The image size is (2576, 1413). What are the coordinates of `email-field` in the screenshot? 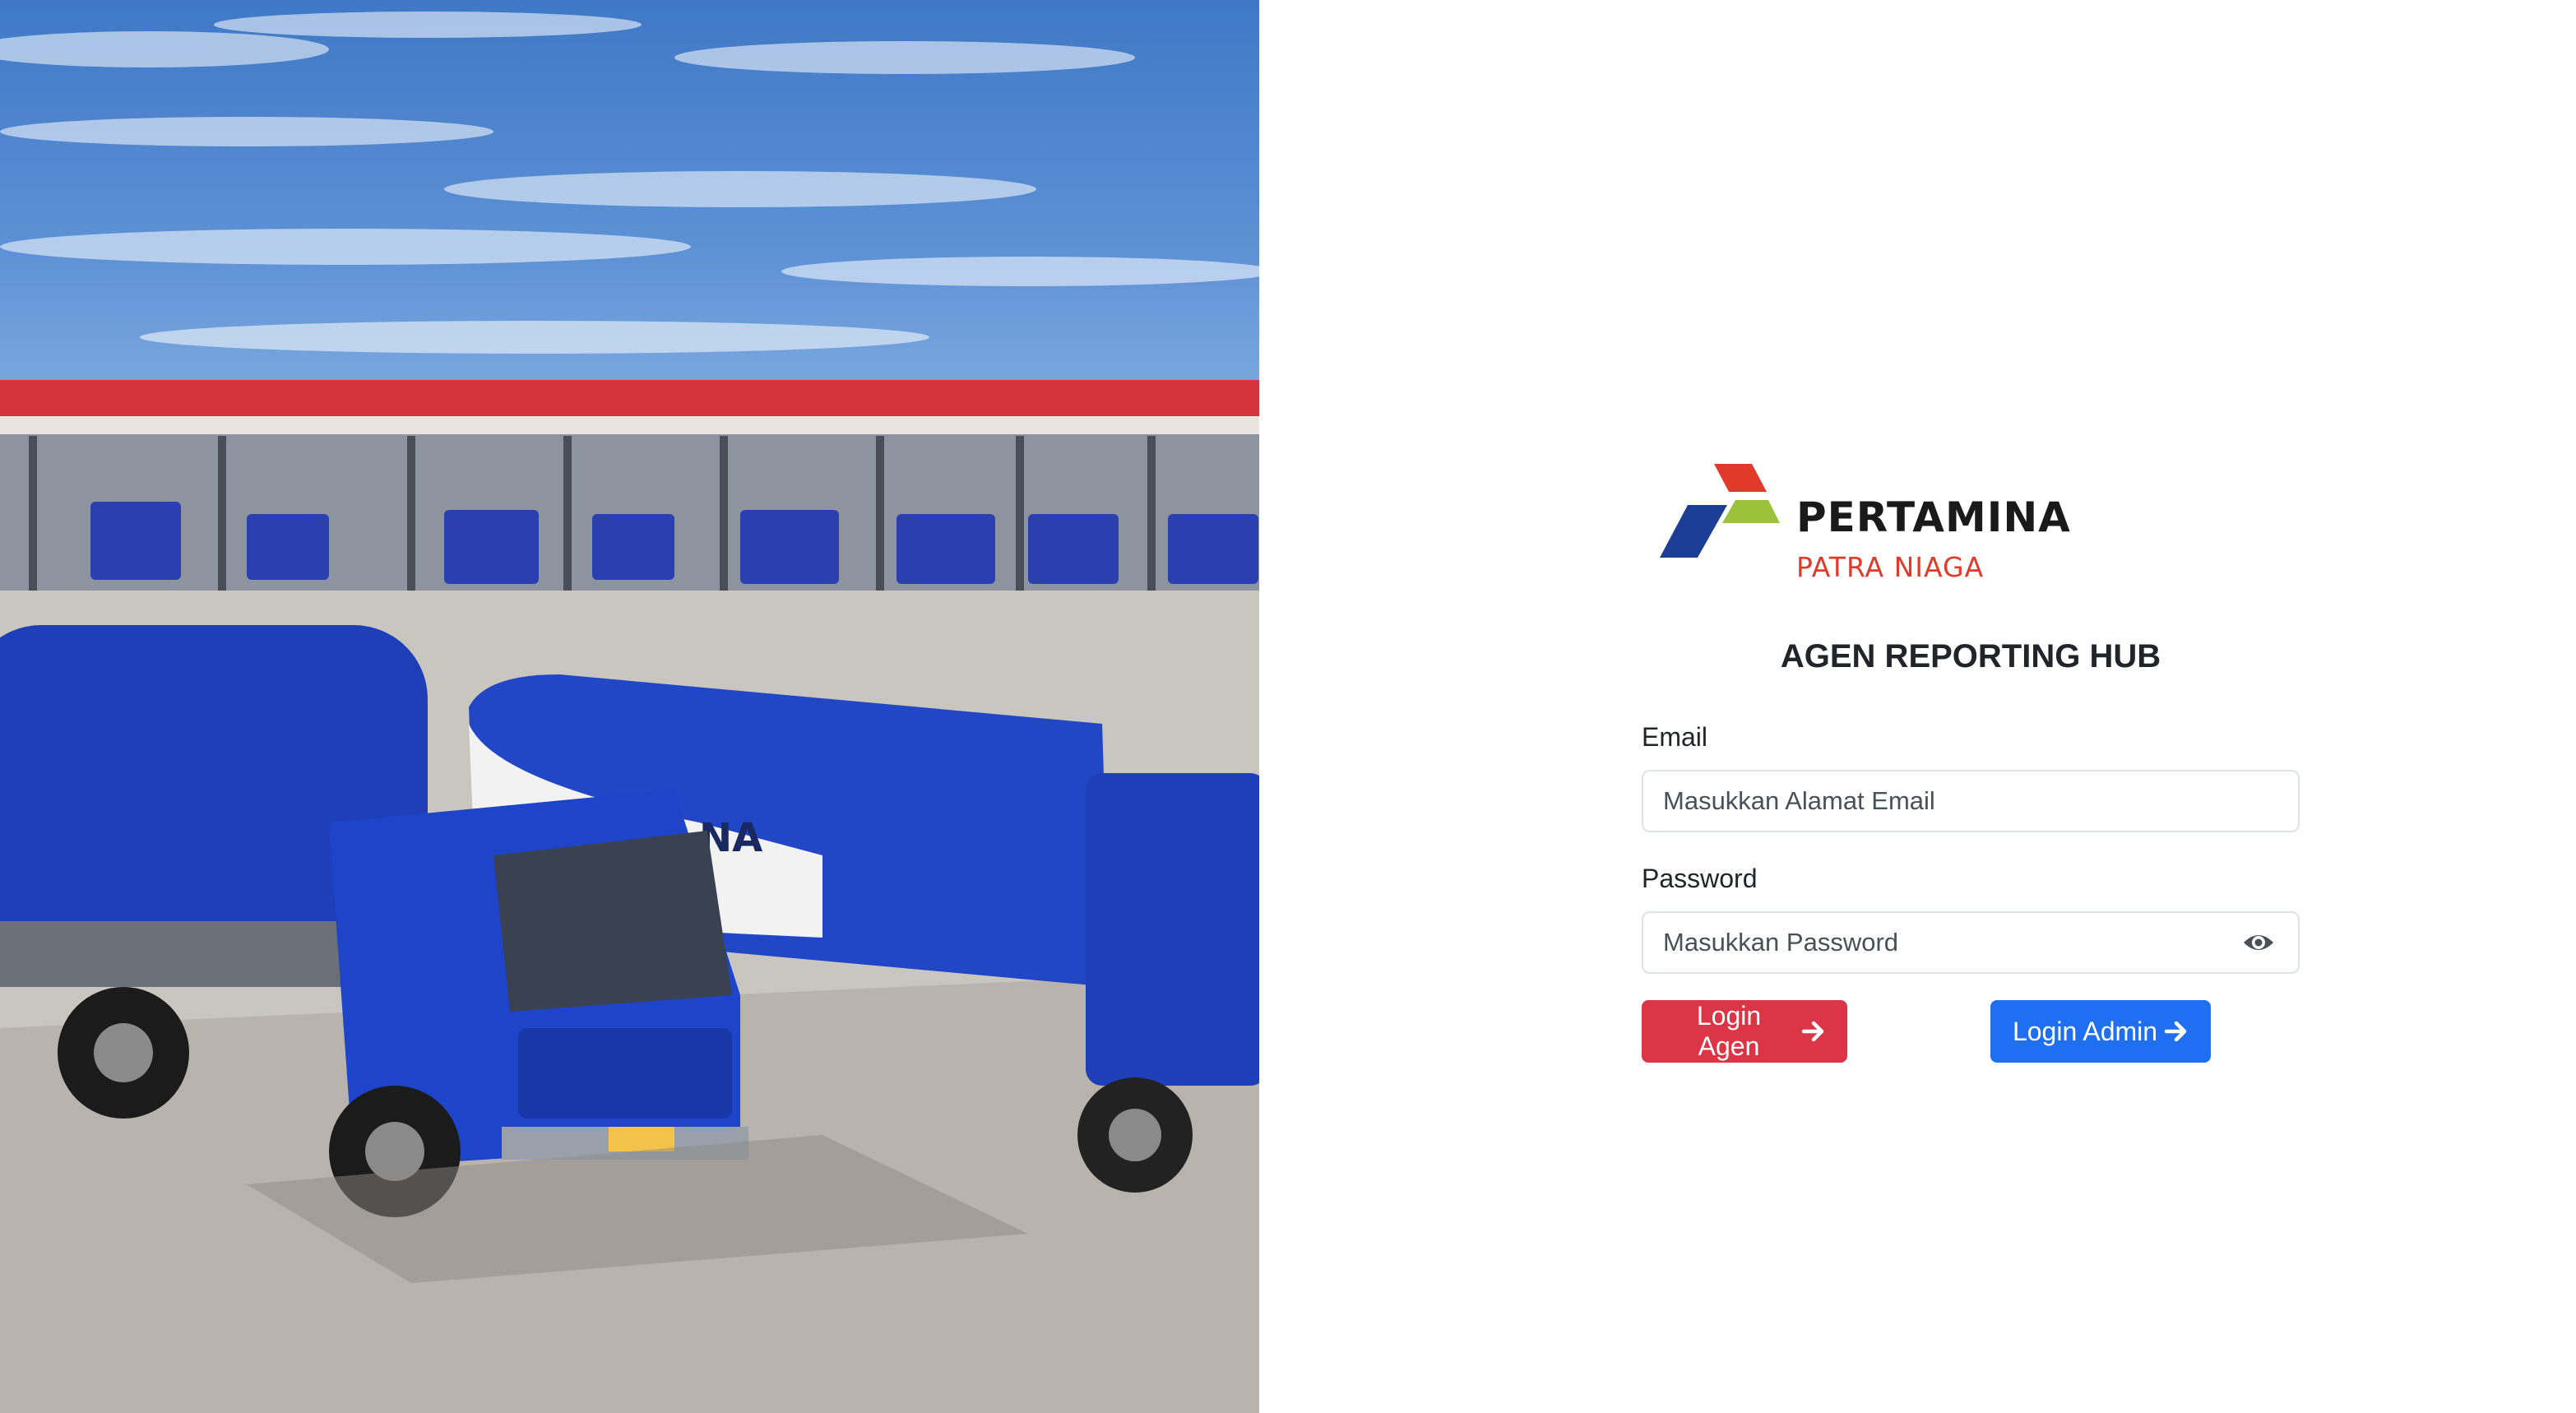 It's located at (1971, 801).